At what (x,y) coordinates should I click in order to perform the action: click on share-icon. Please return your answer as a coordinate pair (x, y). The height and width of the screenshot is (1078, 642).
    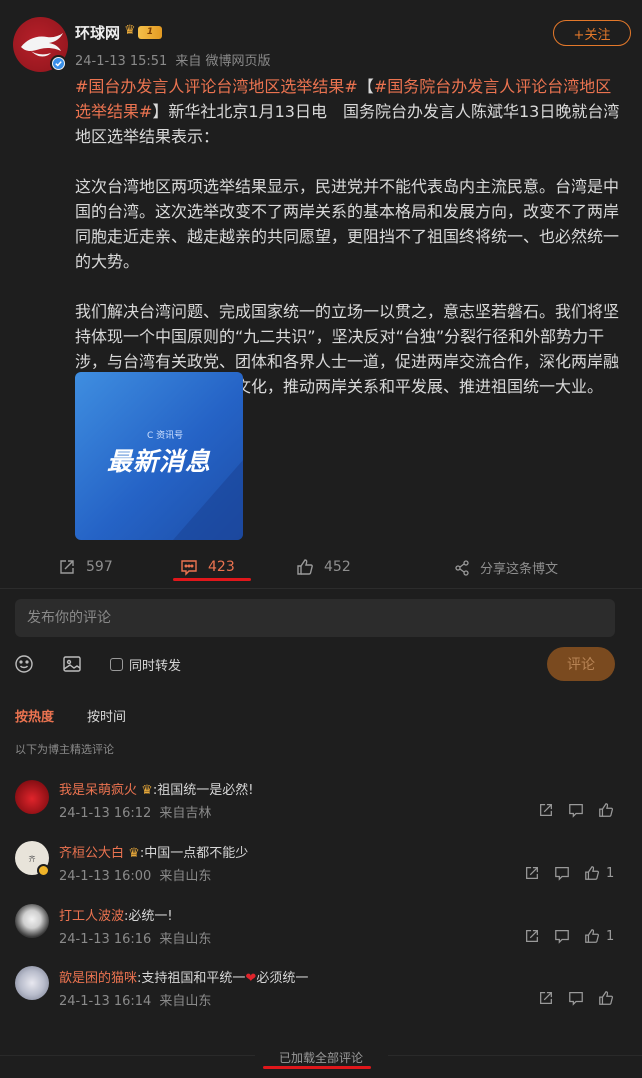
    Looking at the image, I should click on (462, 567).